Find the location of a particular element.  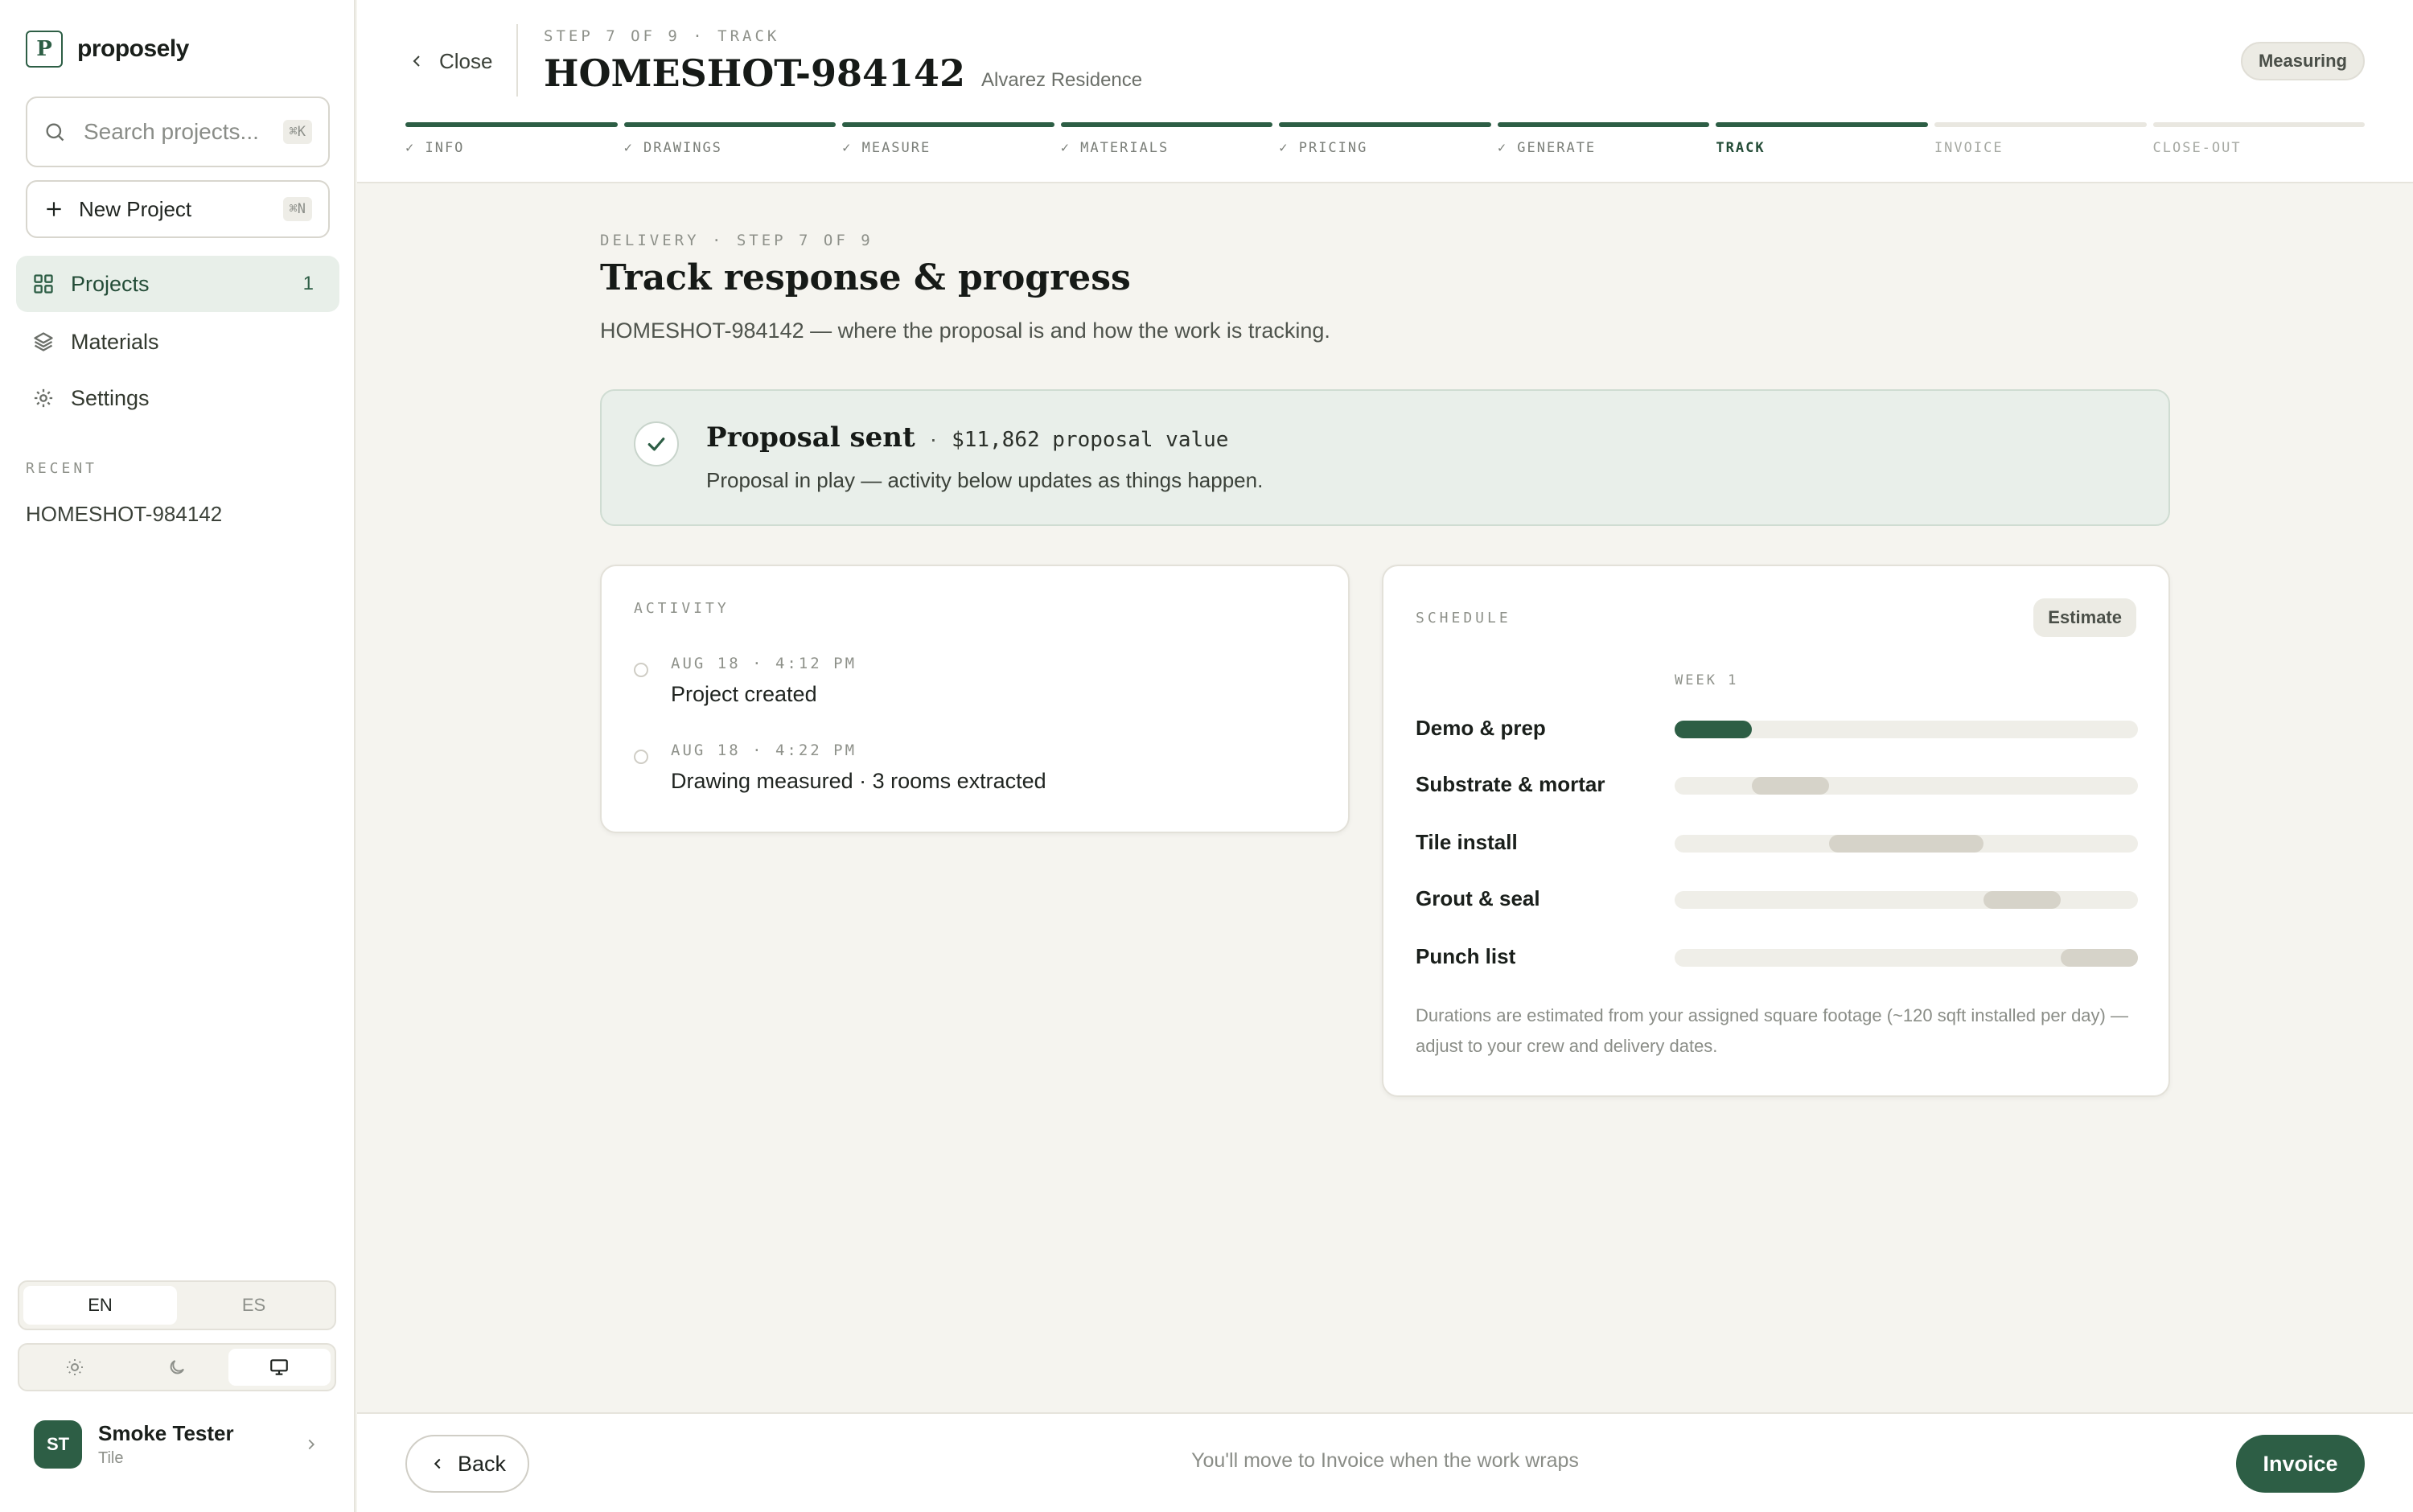

recent-heading: RECENT is located at coordinates (62, 469).